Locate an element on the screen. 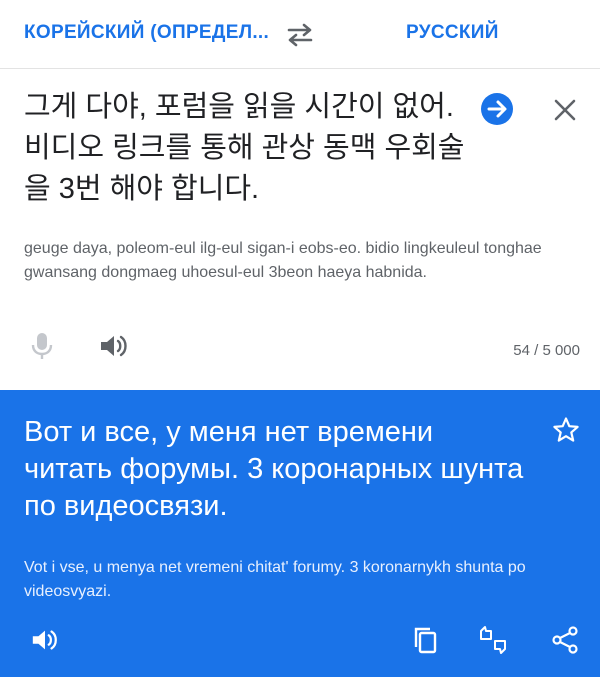 The width and height of the screenshot is (600, 677). copy-button is located at coordinates (426, 640).